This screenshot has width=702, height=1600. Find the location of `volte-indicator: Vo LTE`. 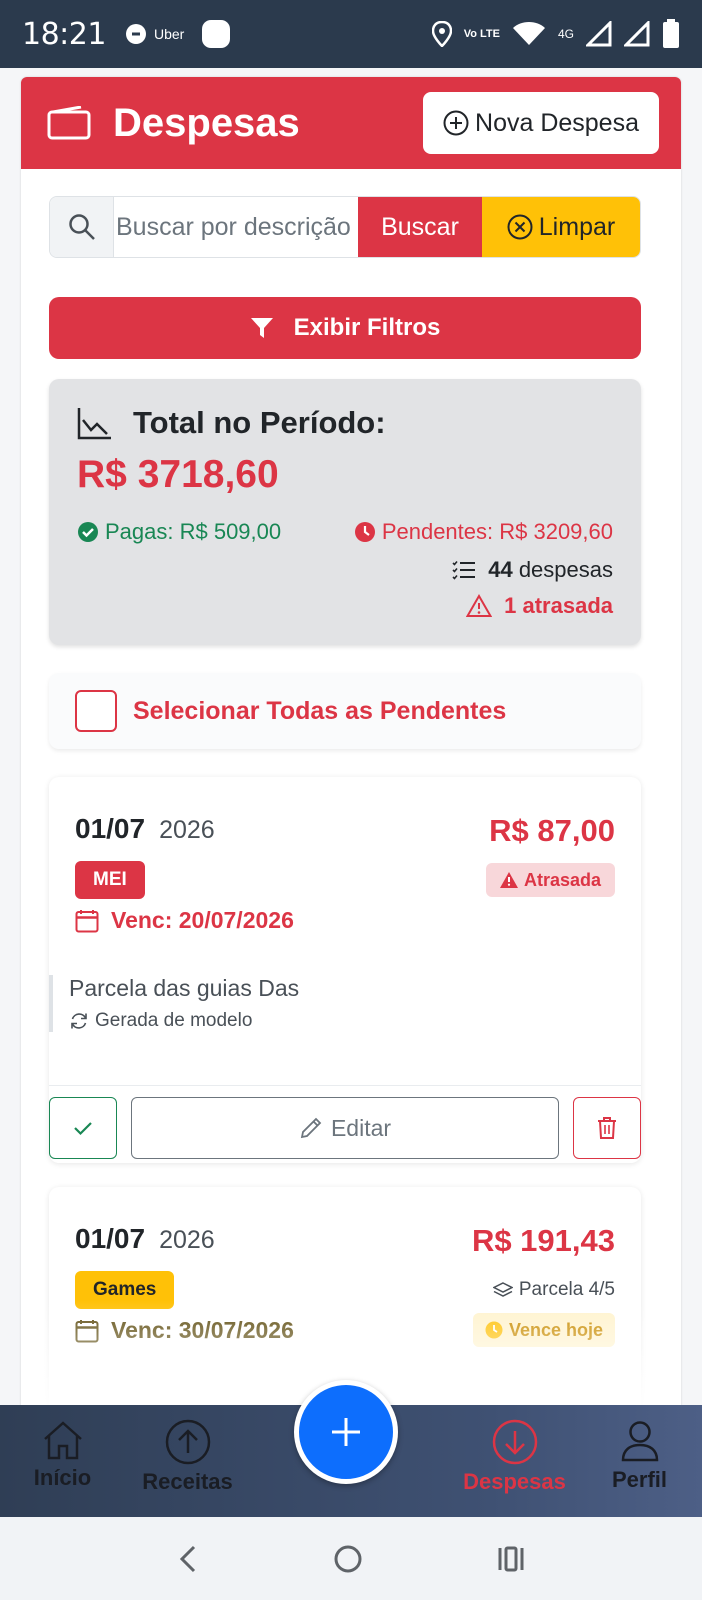

volte-indicator: Vo LTE is located at coordinates (481, 33).